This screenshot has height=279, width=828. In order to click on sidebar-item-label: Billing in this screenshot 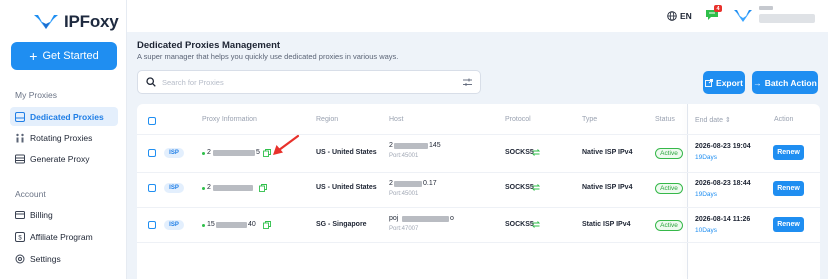, I will do `click(41, 214)`.